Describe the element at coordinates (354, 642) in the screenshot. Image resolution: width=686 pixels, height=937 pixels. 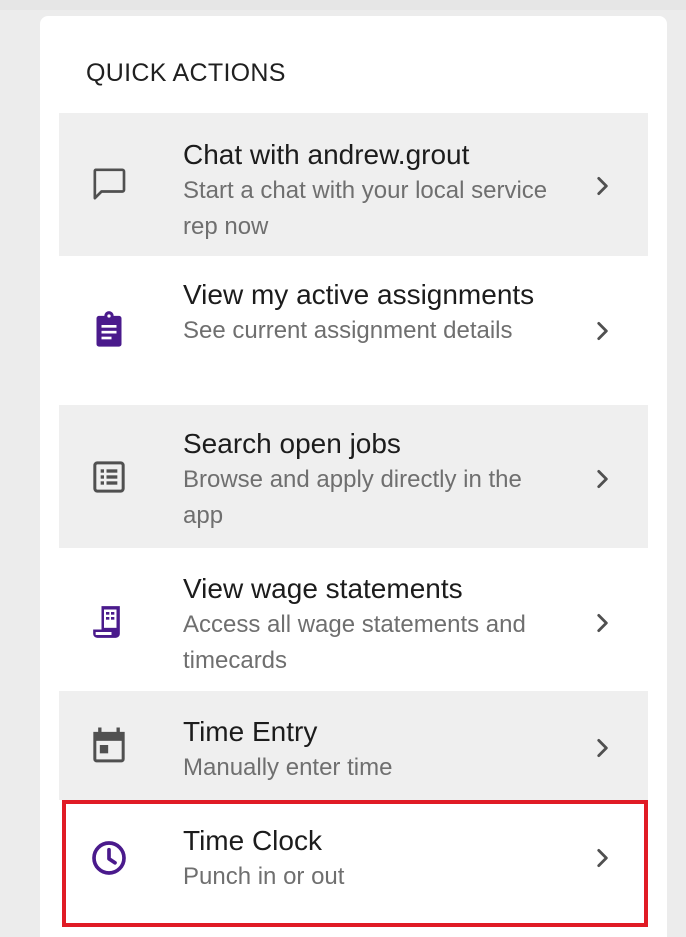
I see `action-subtitle: Access all wage statements and timecards` at that location.